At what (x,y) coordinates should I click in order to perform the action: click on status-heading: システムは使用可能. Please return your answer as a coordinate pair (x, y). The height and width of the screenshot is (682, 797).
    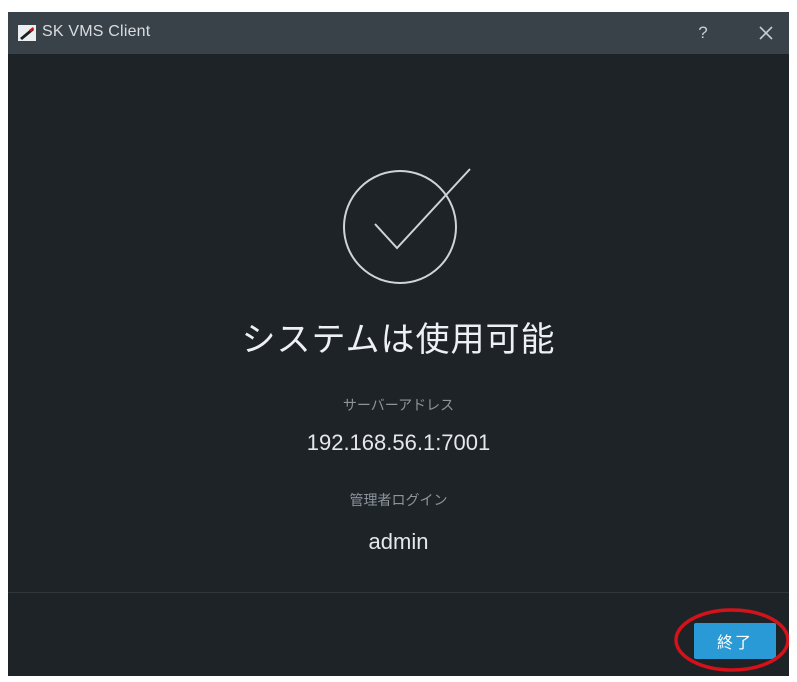
    Looking at the image, I should click on (398, 340).